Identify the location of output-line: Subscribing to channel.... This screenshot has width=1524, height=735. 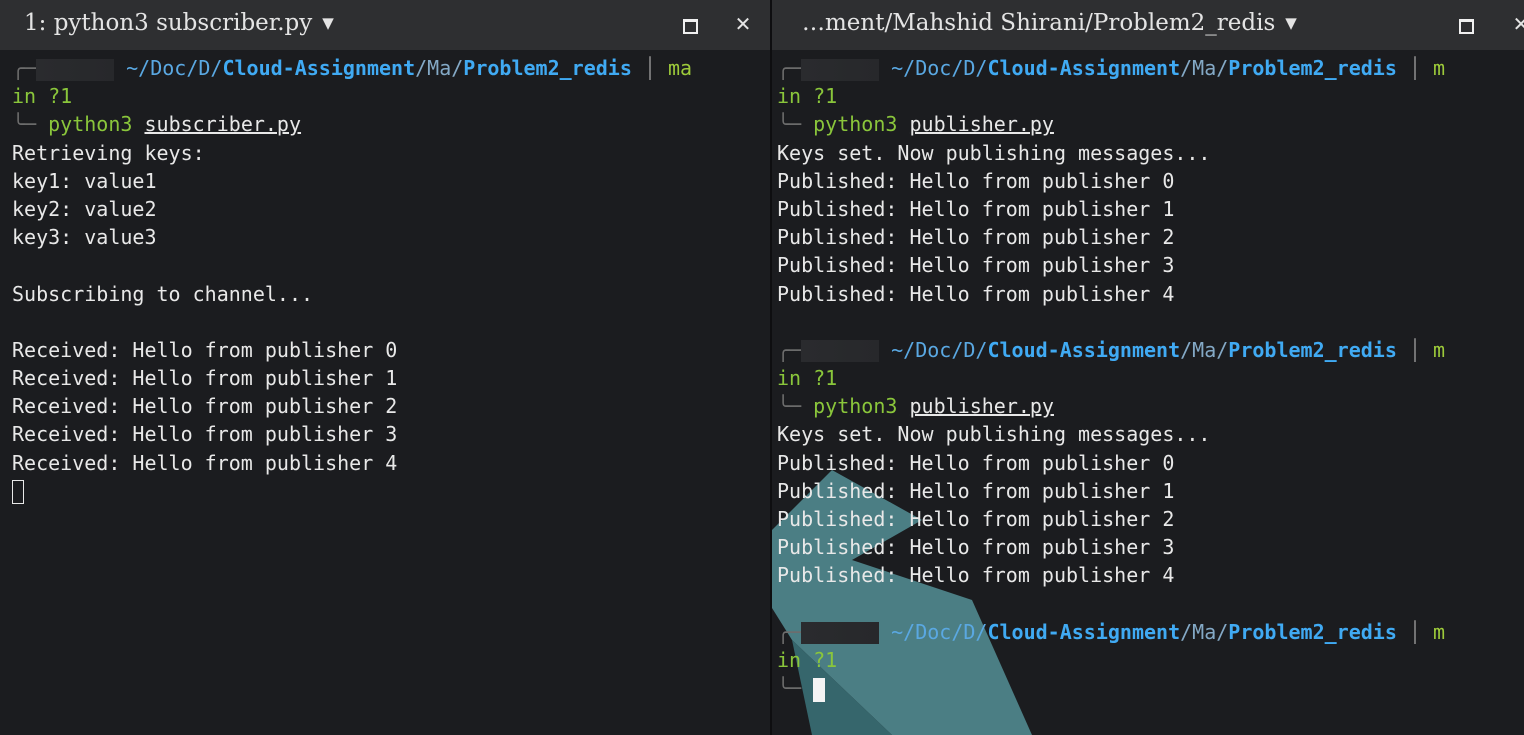
(163, 293).